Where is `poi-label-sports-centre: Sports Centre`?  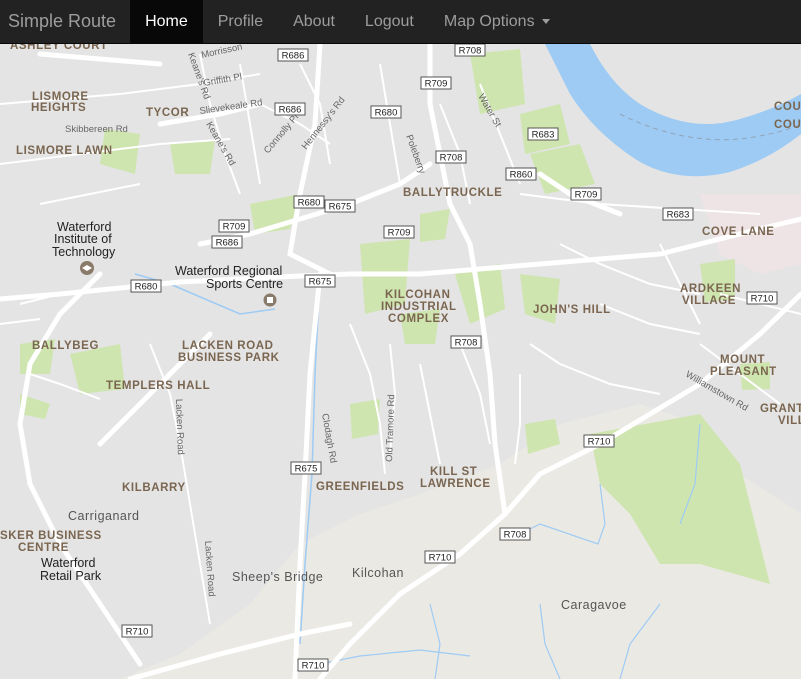
poi-label-sports-centre: Sports Centre is located at coordinates (244, 284).